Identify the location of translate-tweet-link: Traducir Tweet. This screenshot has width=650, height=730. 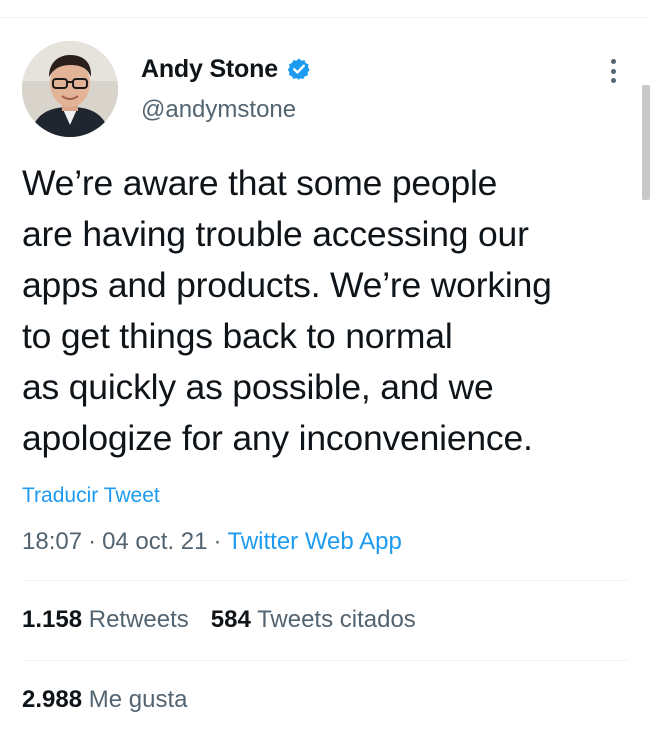
(91, 496).